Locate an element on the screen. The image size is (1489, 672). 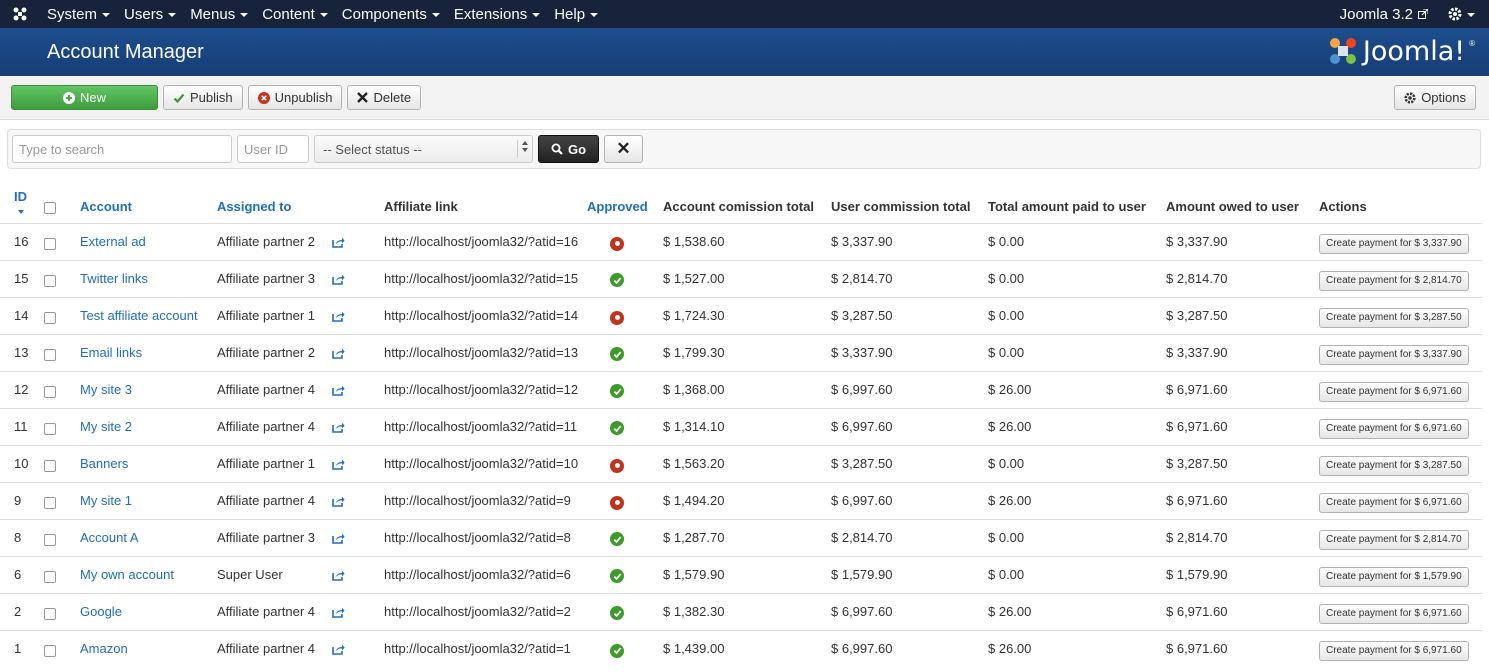
cell-id: 12 is located at coordinates (18, 389).